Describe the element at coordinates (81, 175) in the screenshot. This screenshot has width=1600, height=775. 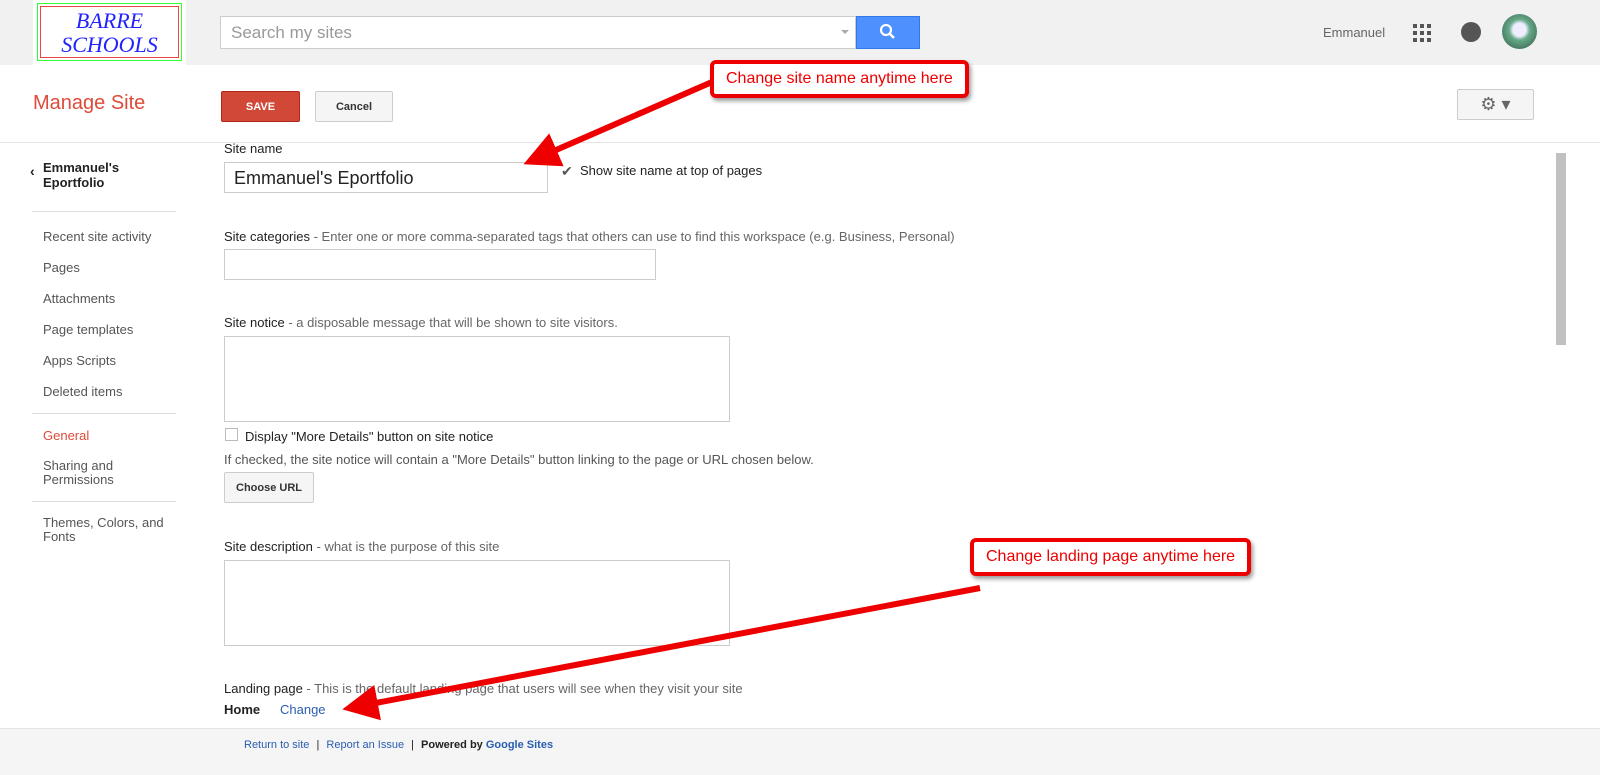
I see `site-title: Emmanuel's Eportfolio` at that location.